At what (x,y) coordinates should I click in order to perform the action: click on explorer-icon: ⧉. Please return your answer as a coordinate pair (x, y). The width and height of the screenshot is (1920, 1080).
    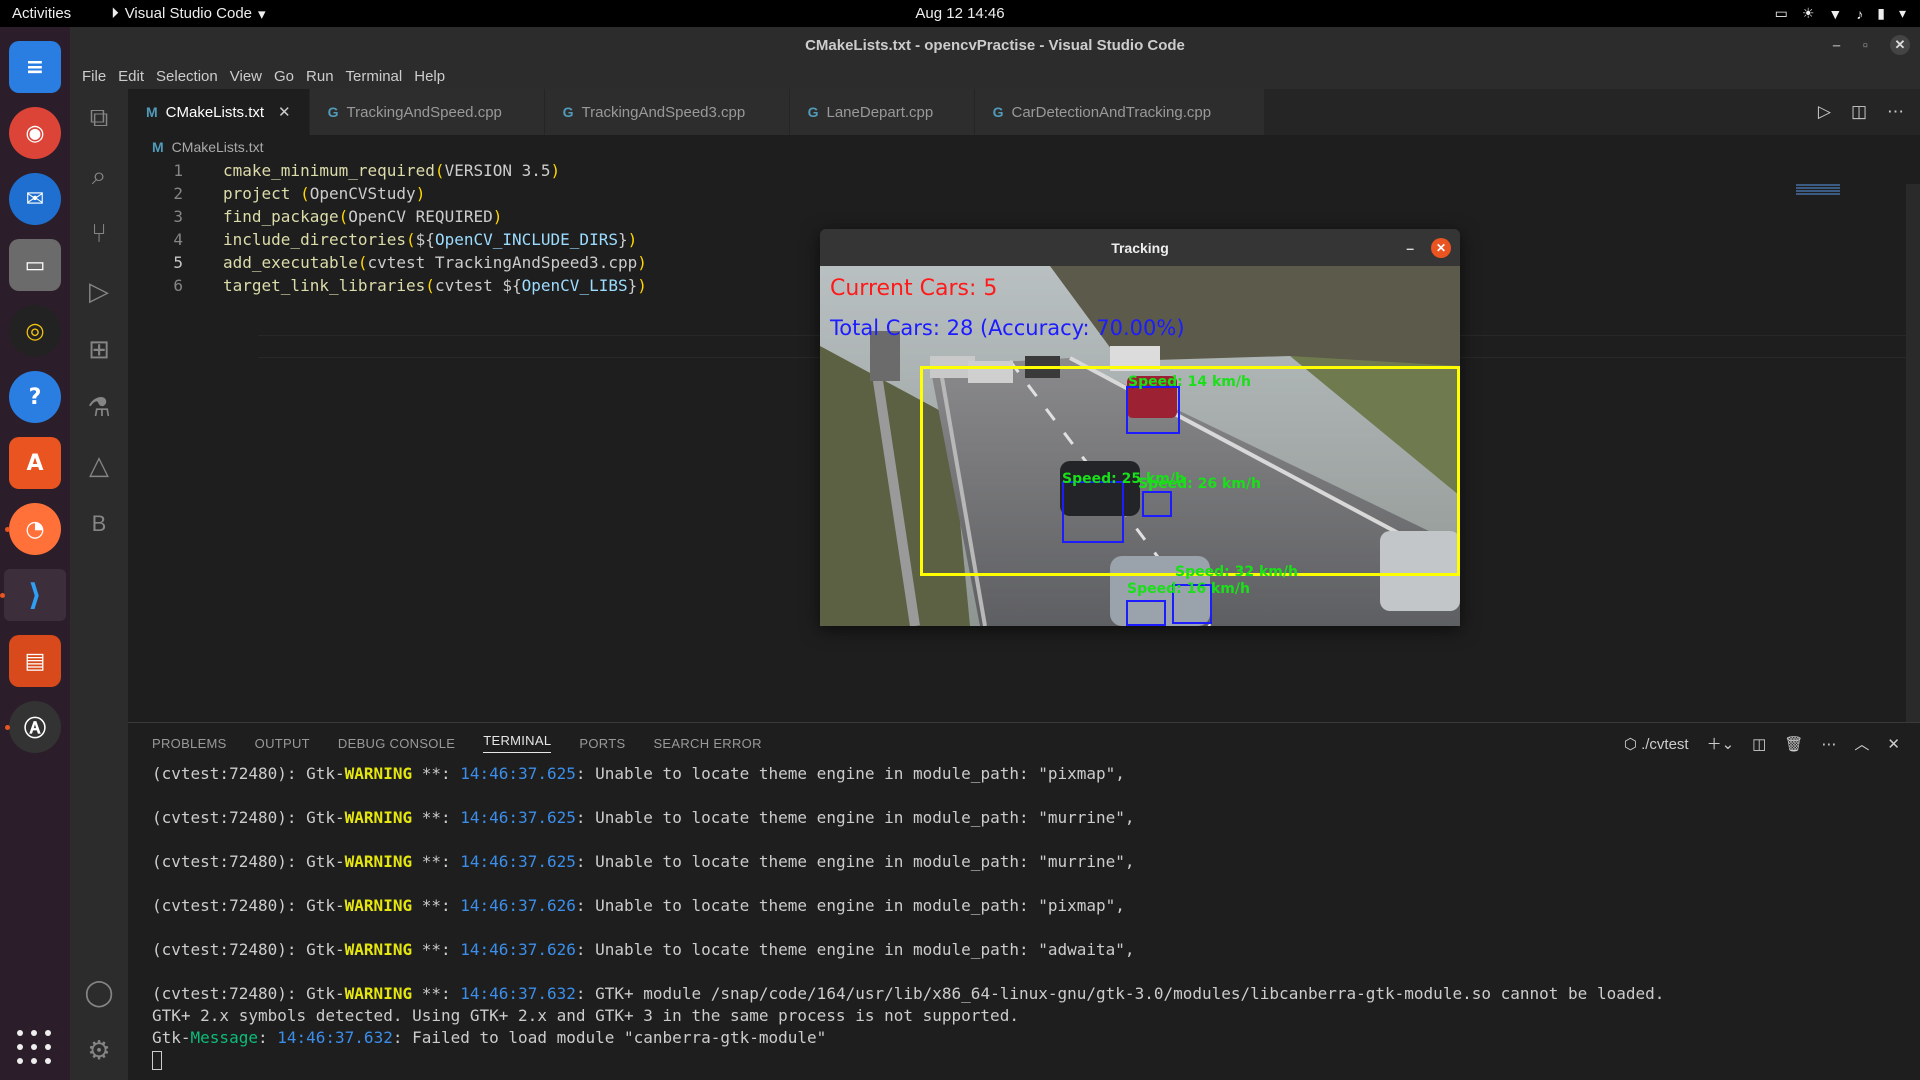
    Looking at the image, I should click on (99, 118).